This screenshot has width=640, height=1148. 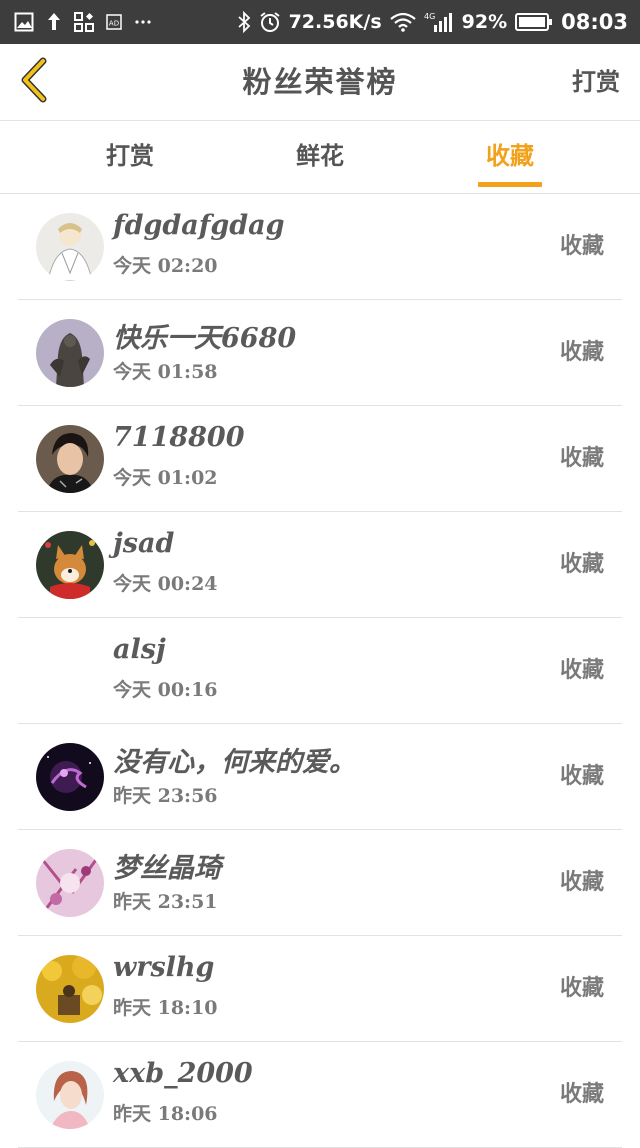 What do you see at coordinates (164, 967) in the screenshot?
I see `username: wrslhg` at bounding box center [164, 967].